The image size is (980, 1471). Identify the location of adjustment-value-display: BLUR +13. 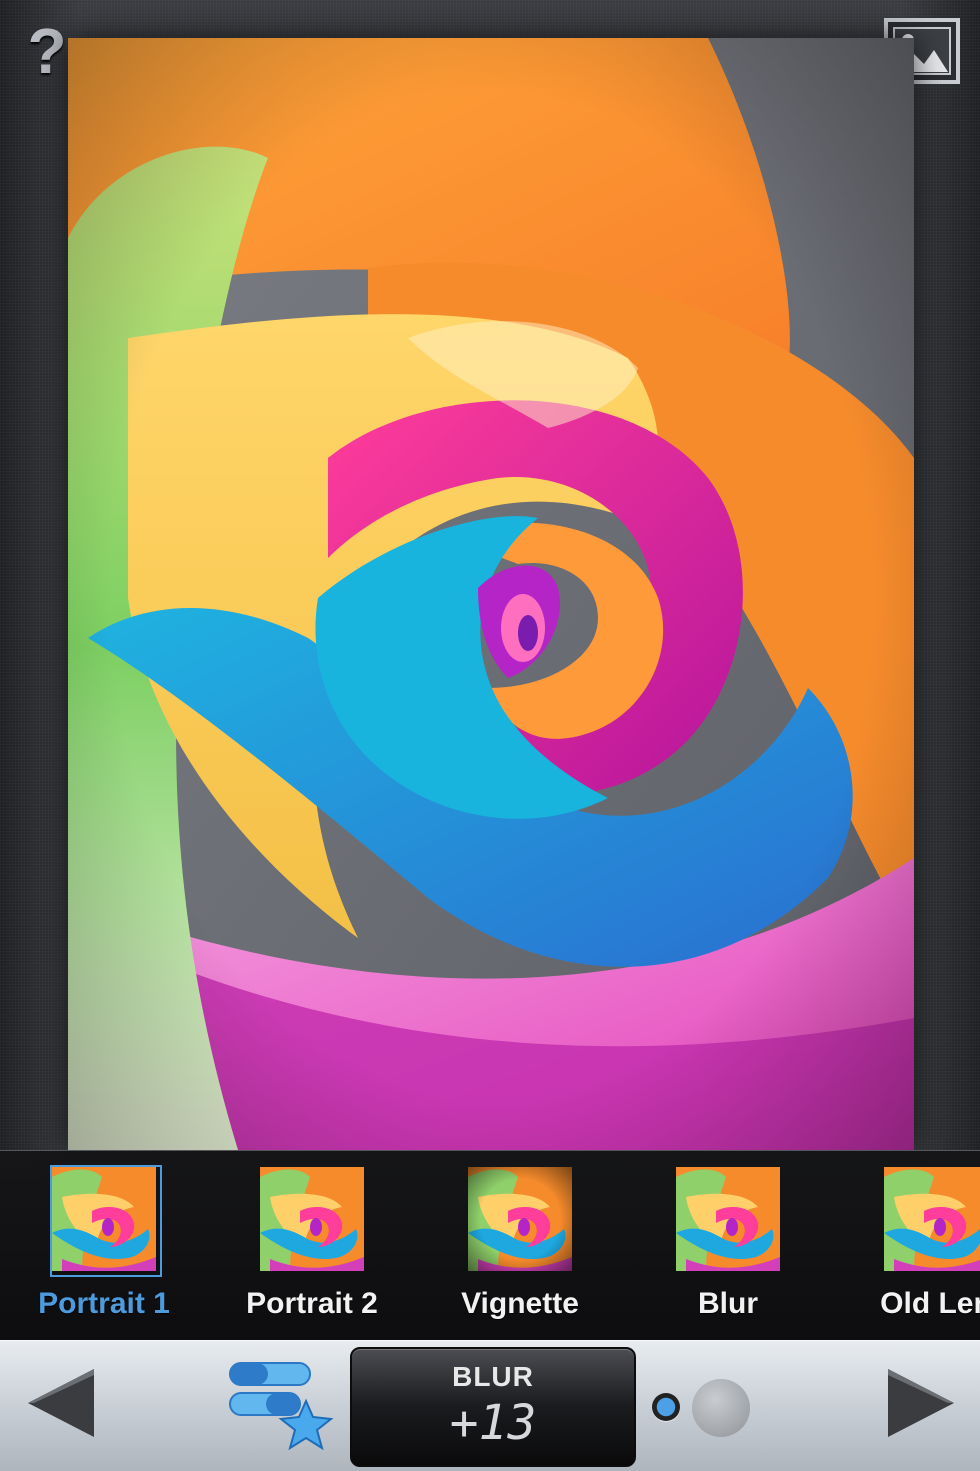
(493, 1407).